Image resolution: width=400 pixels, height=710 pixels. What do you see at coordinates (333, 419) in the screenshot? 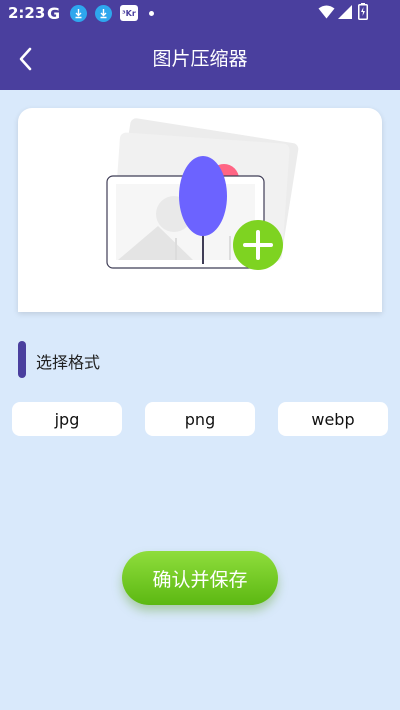
I see `format-option-webp: webp` at bounding box center [333, 419].